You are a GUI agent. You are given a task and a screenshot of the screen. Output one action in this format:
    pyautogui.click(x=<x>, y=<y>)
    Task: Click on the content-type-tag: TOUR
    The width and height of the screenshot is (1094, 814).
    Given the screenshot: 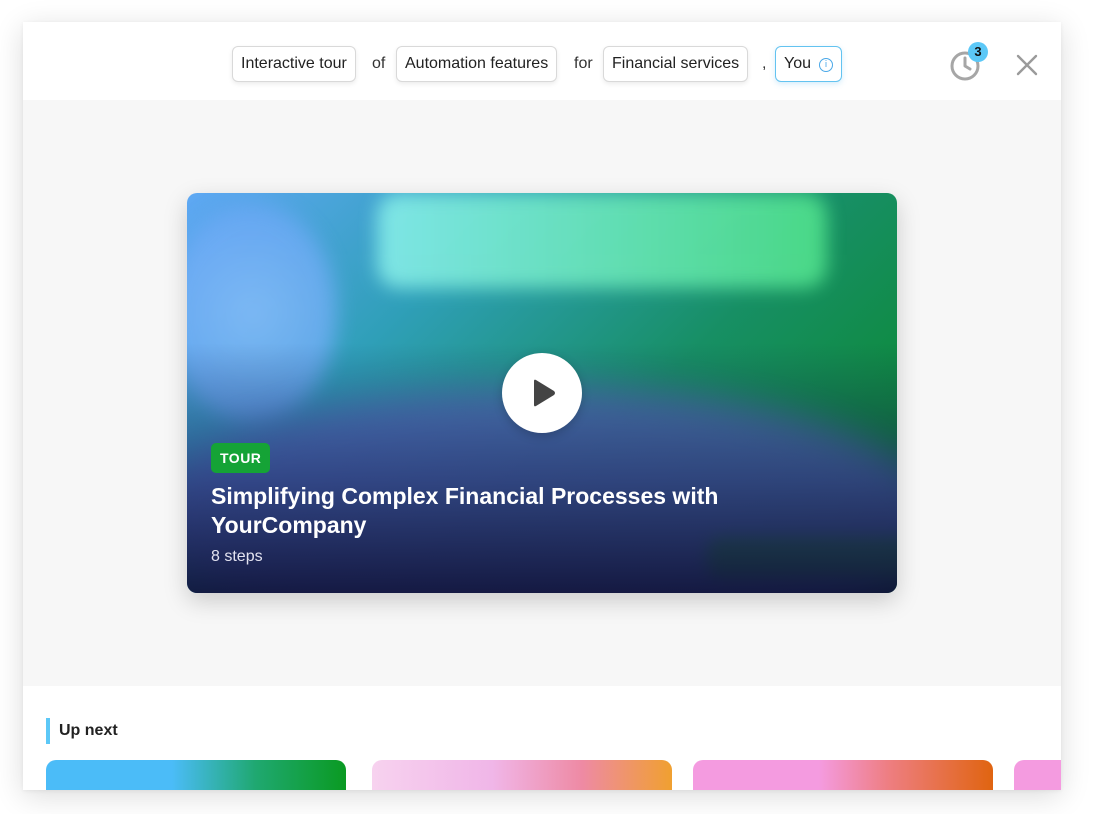 What is the action you would take?
    pyautogui.click(x=241, y=458)
    